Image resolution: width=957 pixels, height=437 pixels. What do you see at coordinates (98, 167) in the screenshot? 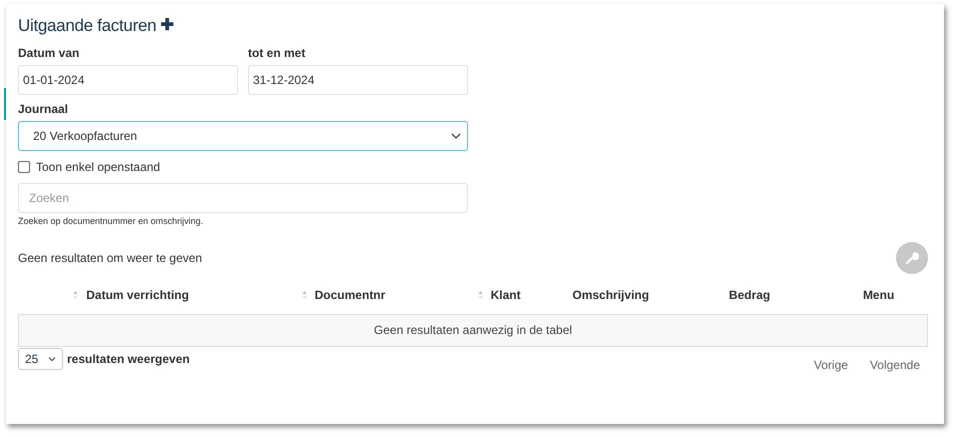
I see `checkbox-label: Toon enkel openstaand` at bounding box center [98, 167].